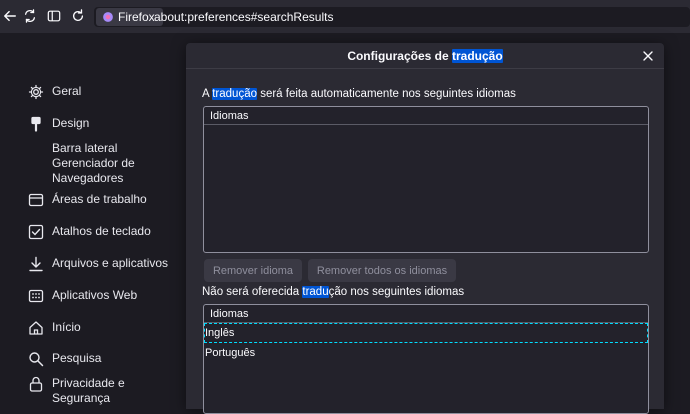 The image size is (690, 414). Describe the element at coordinates (252, 292) in the screenshot. I see `label-text: Não será oferecida` at that location.